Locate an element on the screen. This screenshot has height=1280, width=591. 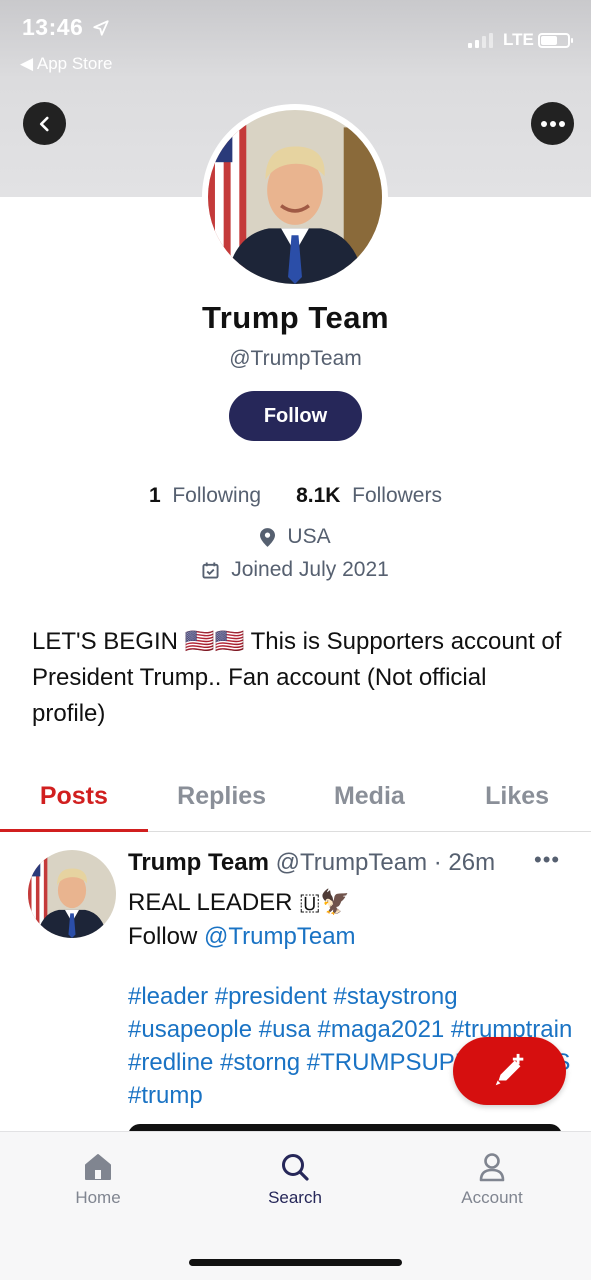
compose-button is located at coordinates (509, 1071).